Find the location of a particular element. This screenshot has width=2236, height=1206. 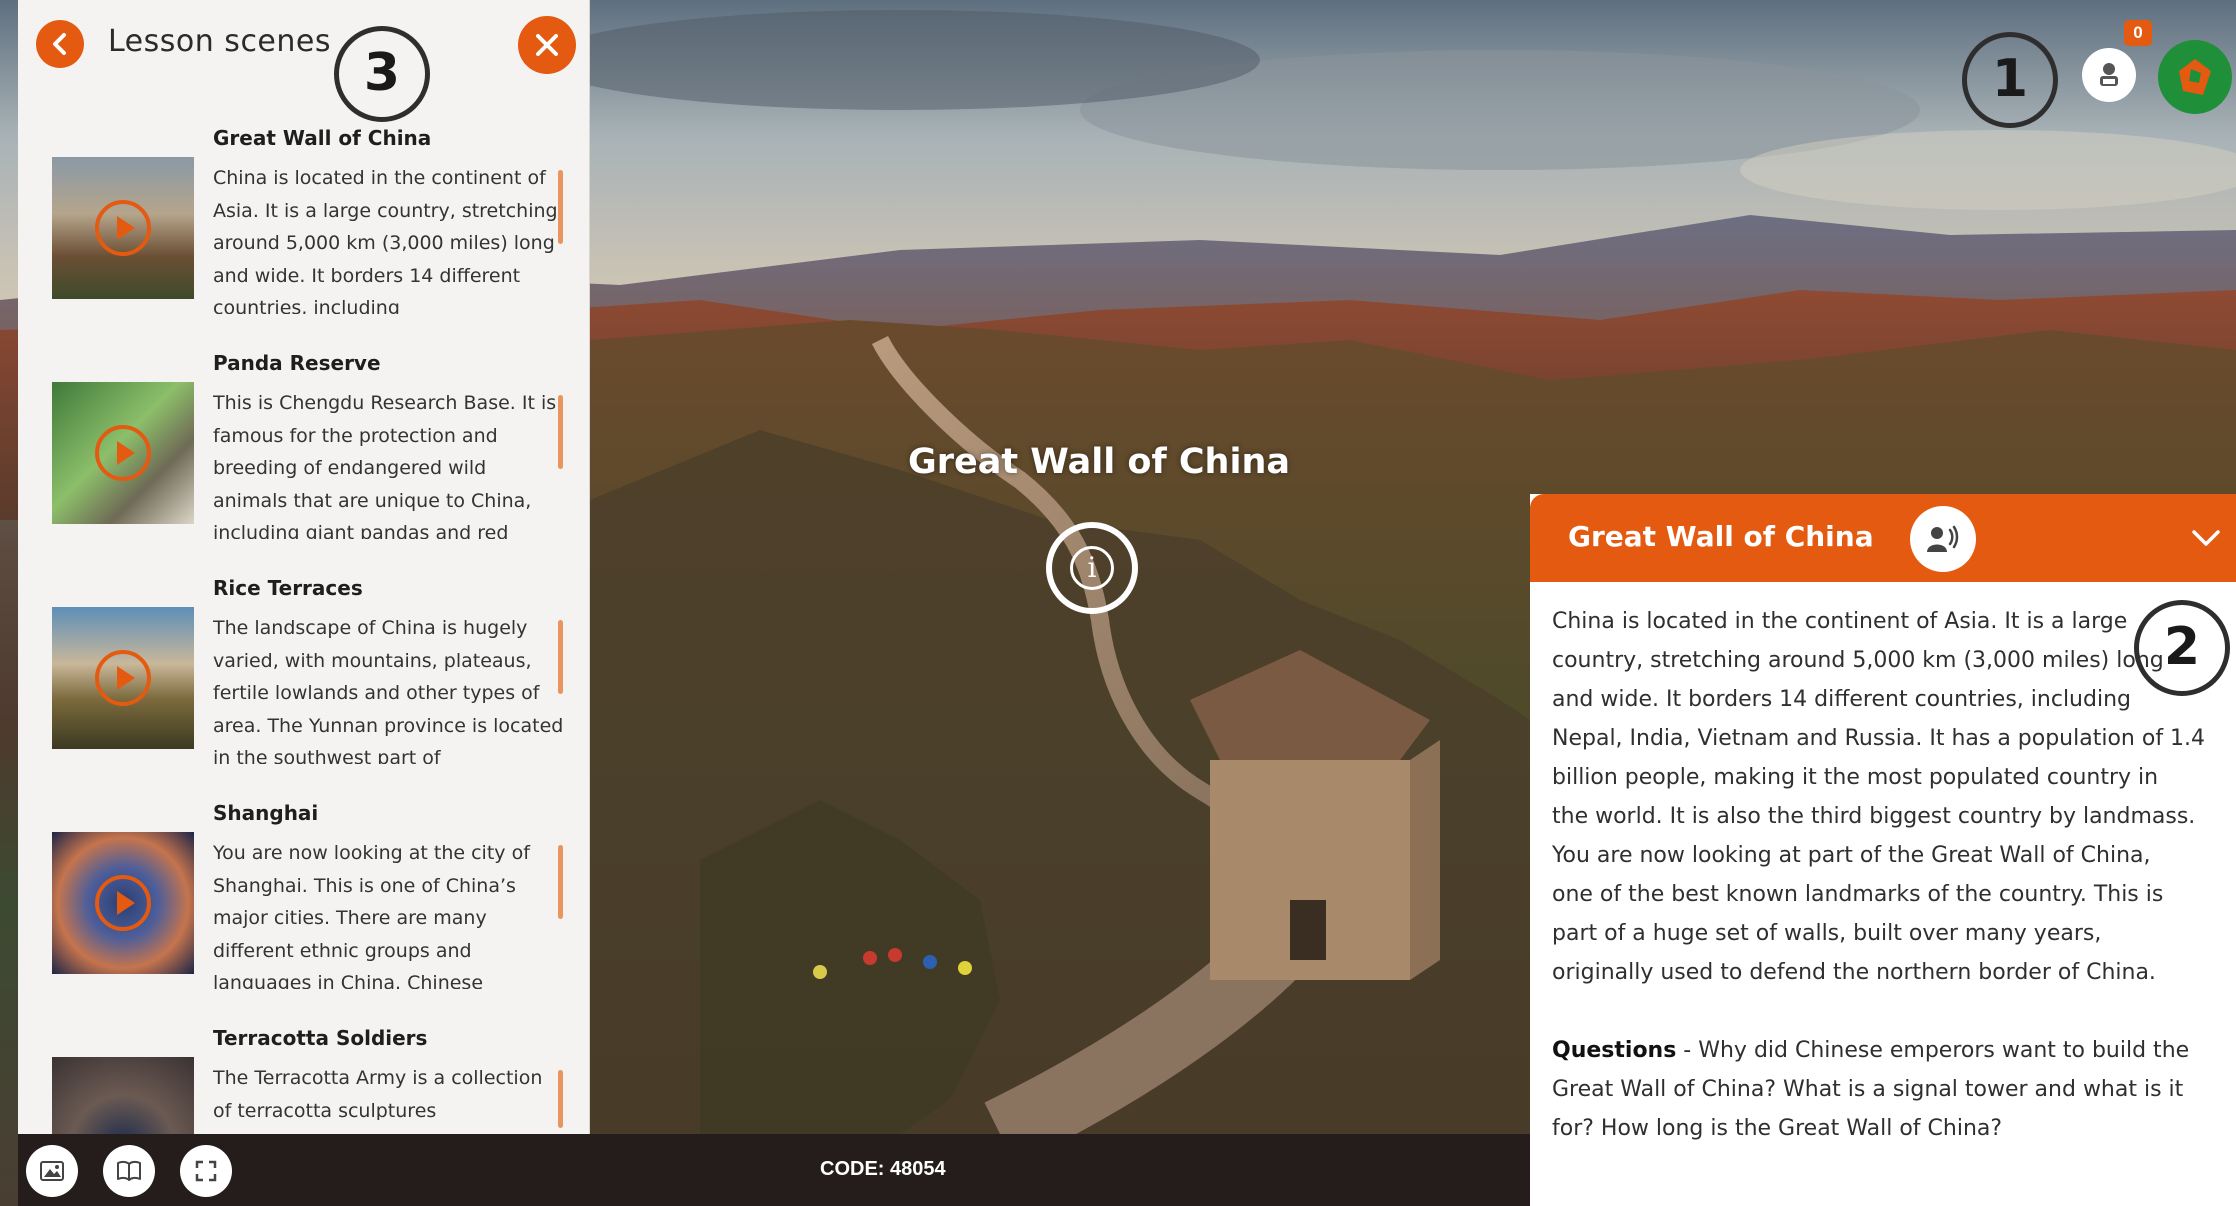

callout-marker-1: 1 is located at coordinates (2010, 80).